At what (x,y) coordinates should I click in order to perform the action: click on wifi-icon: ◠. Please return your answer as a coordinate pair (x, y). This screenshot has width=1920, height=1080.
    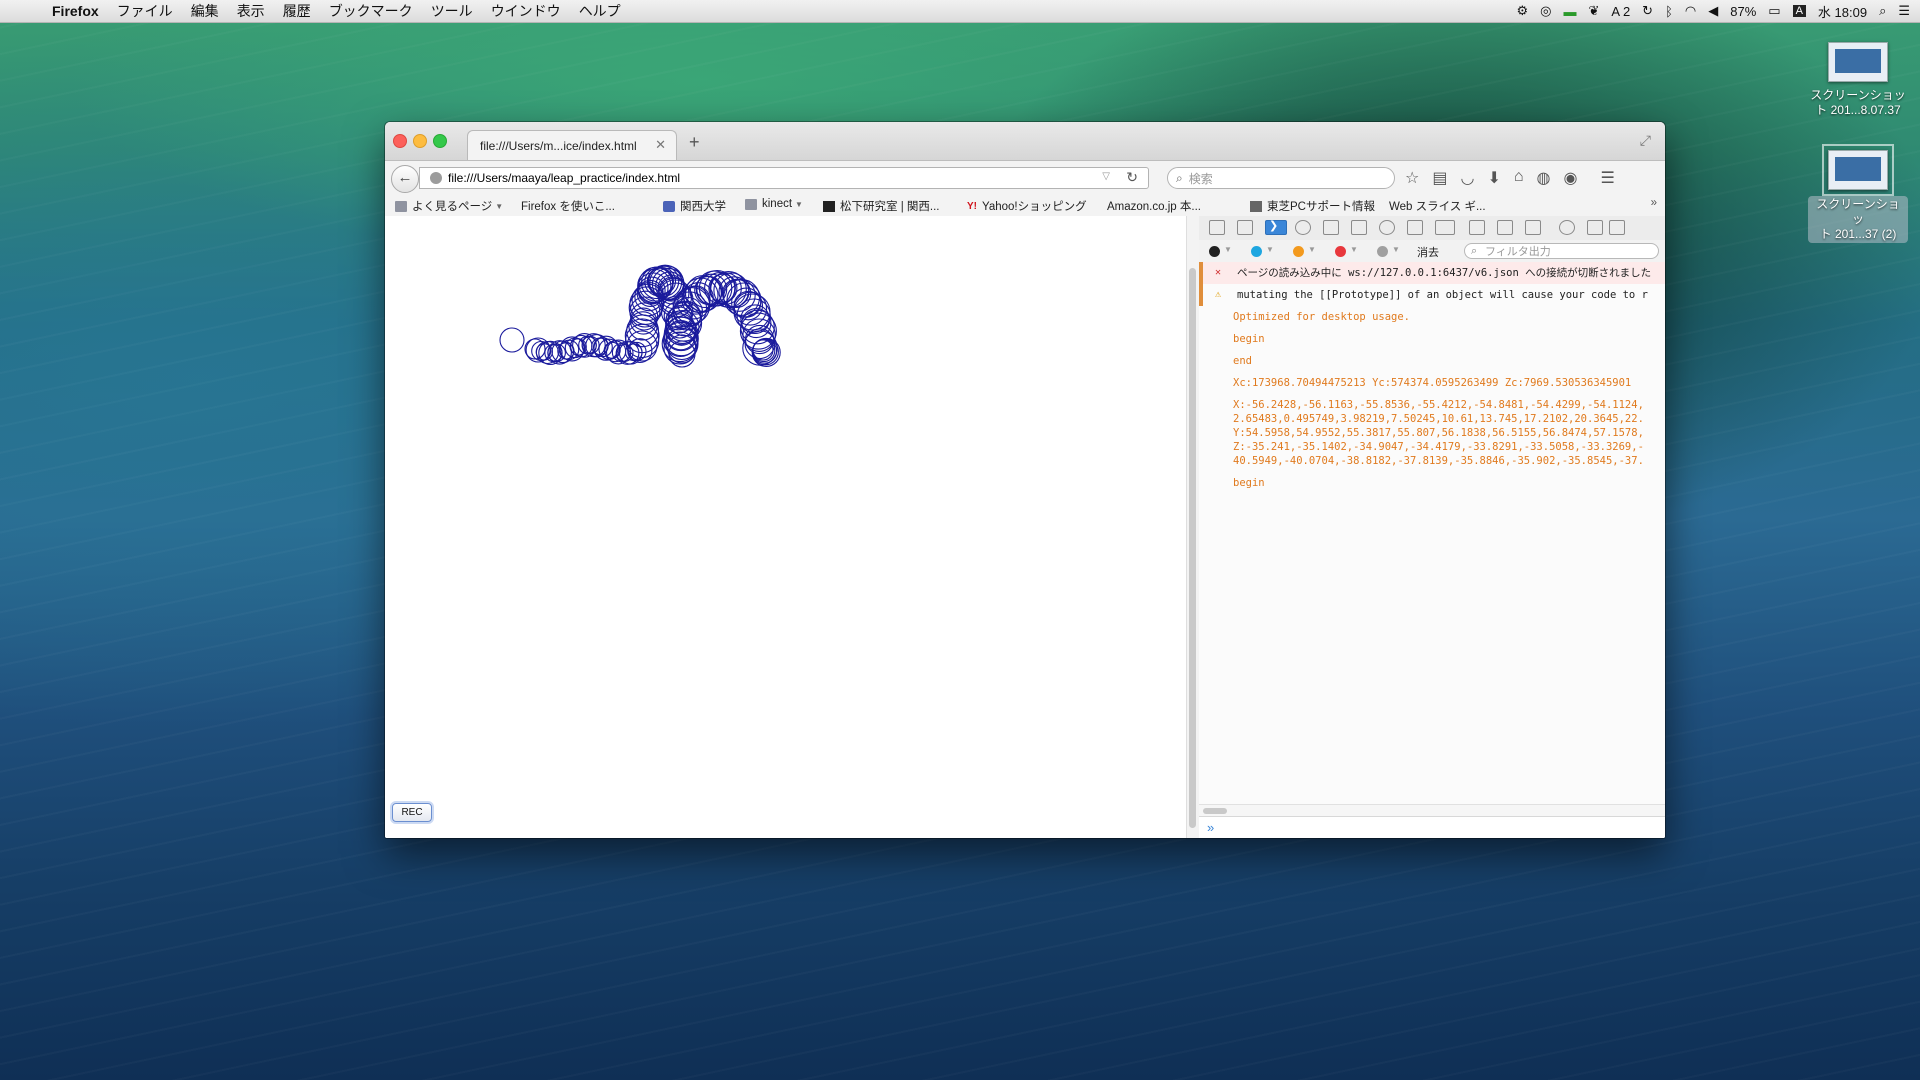
    Looking at the image, I should click on (1690, 11).